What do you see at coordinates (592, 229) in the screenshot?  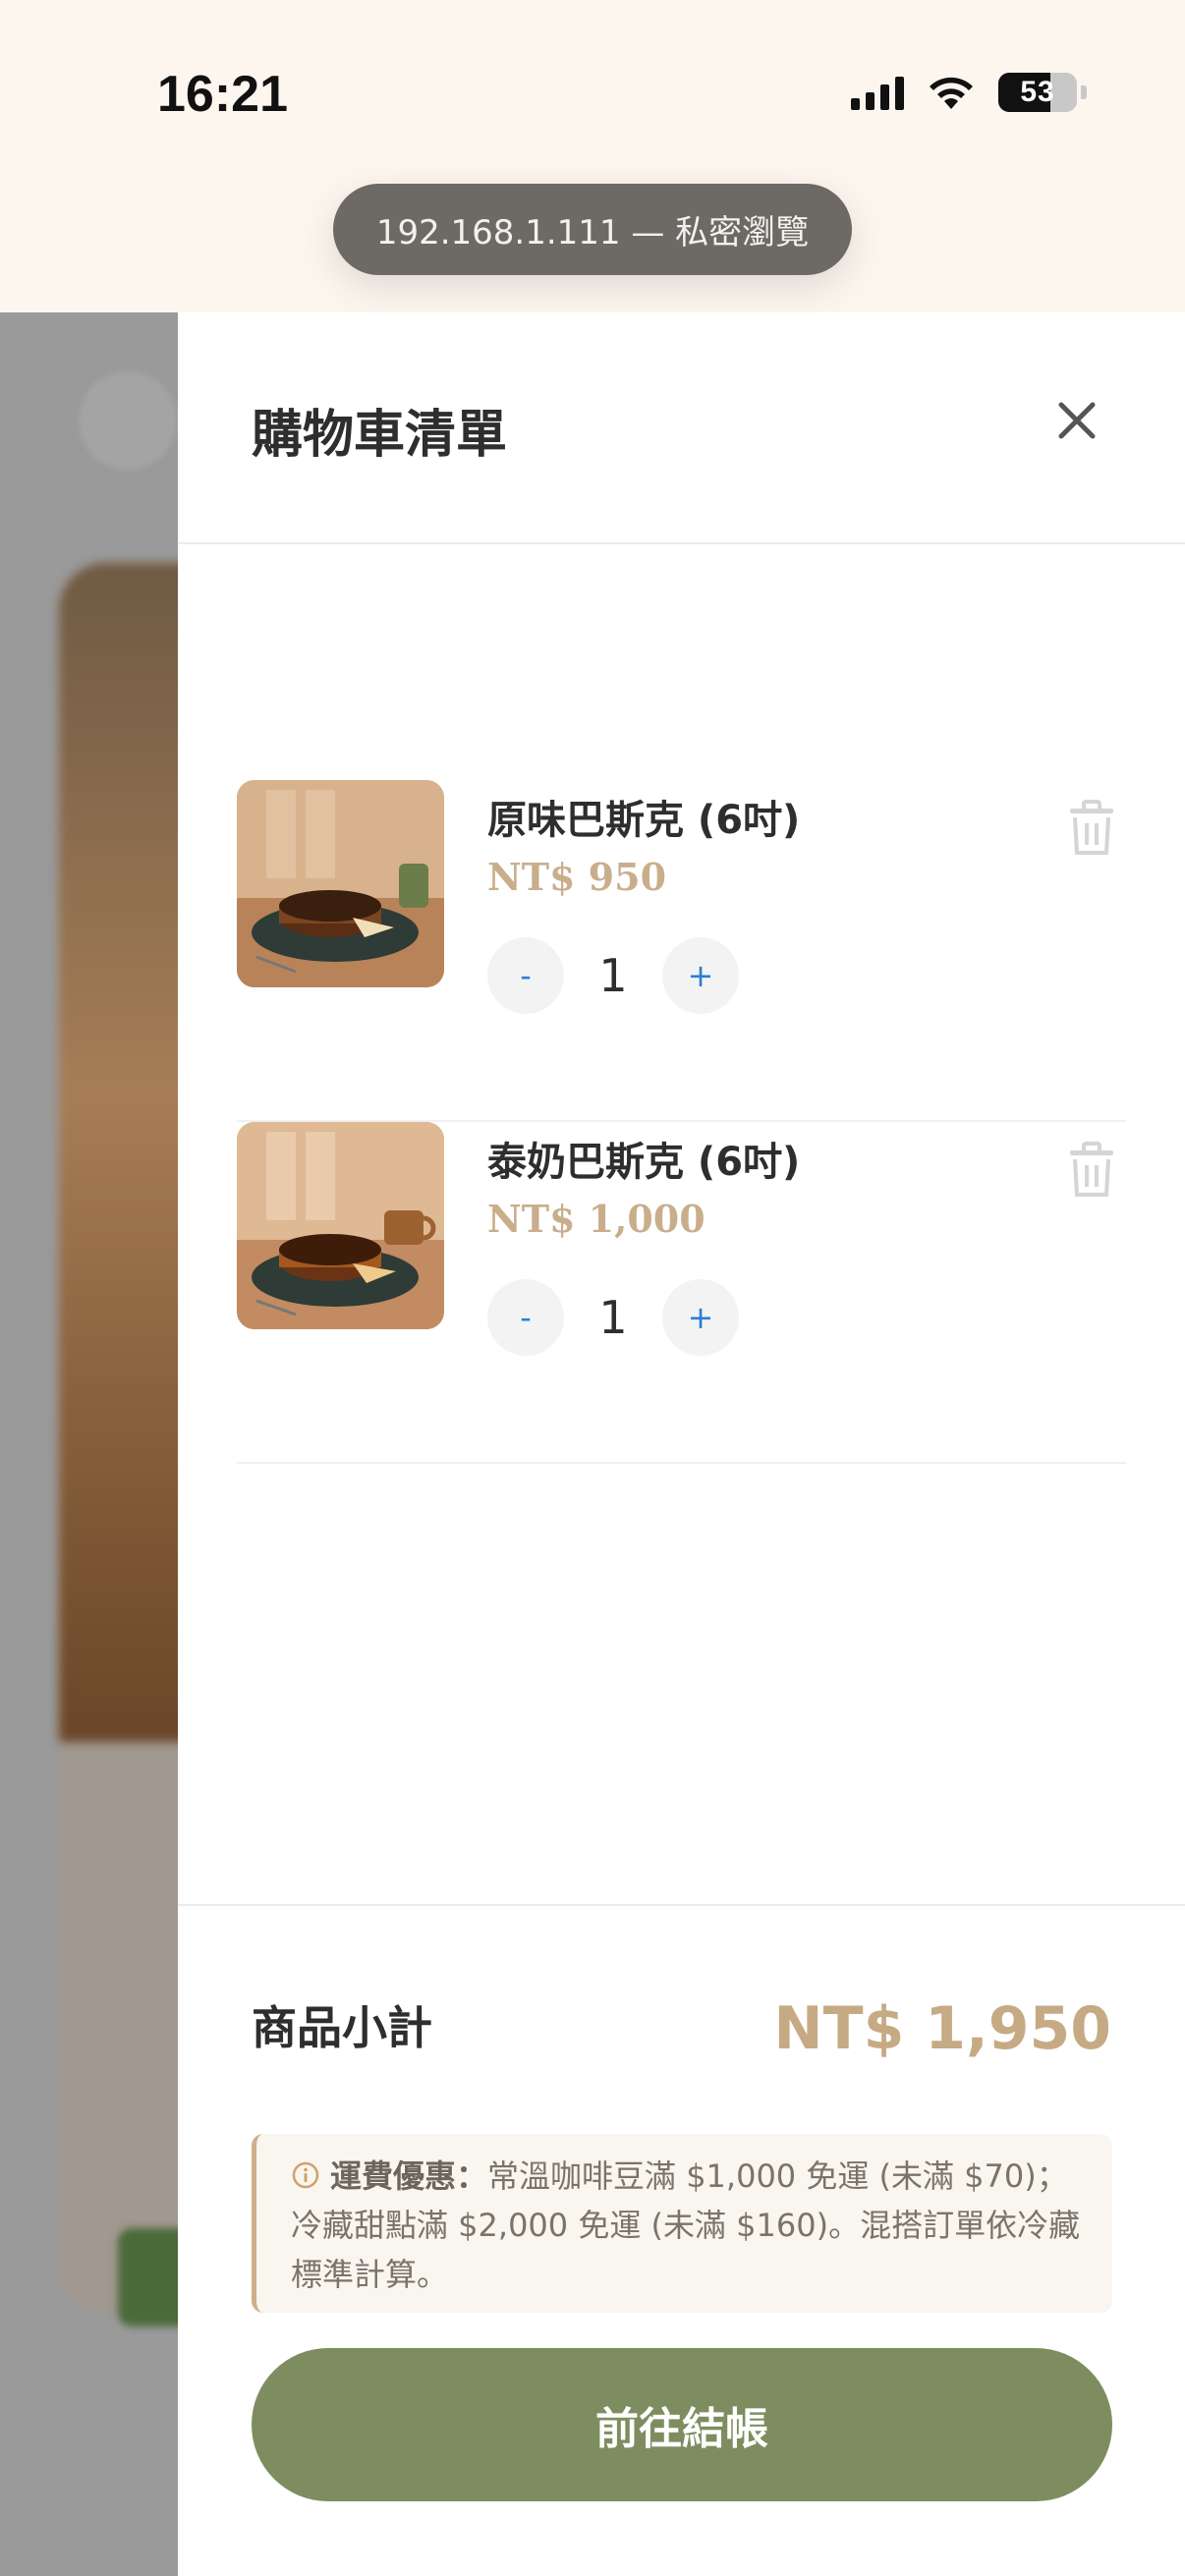 I see `browser-url-bar: 192.168.1.111 — 私密瀏覽` at bounding box center [592, 229].